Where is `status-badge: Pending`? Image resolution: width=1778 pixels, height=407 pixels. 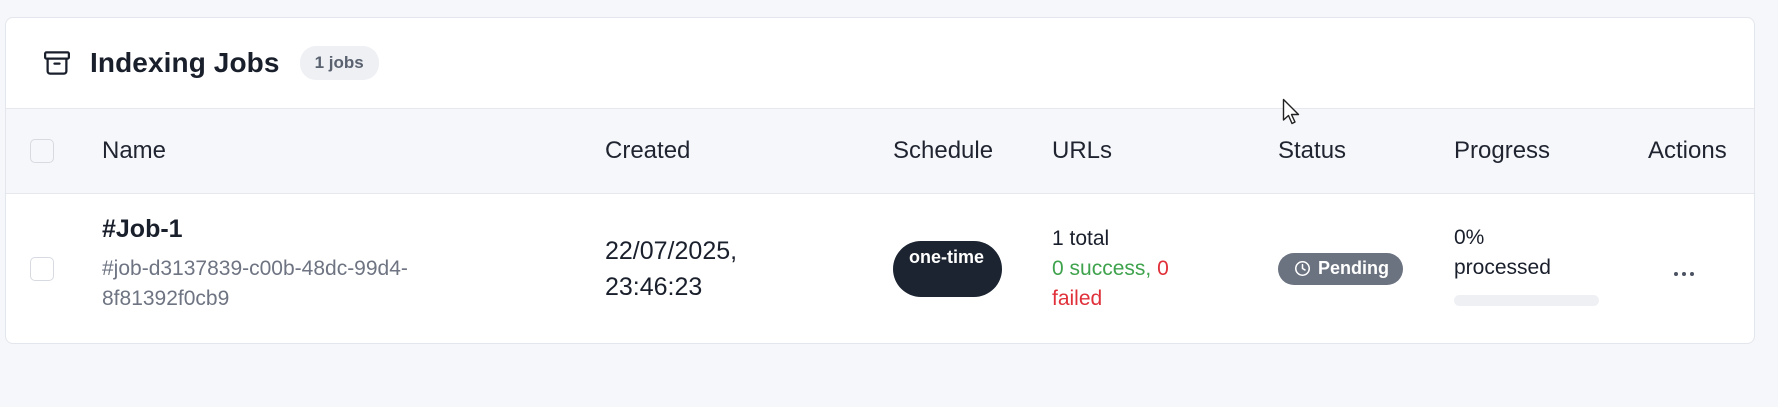
status-badge: Pending is located at coordinates (1340, 268).